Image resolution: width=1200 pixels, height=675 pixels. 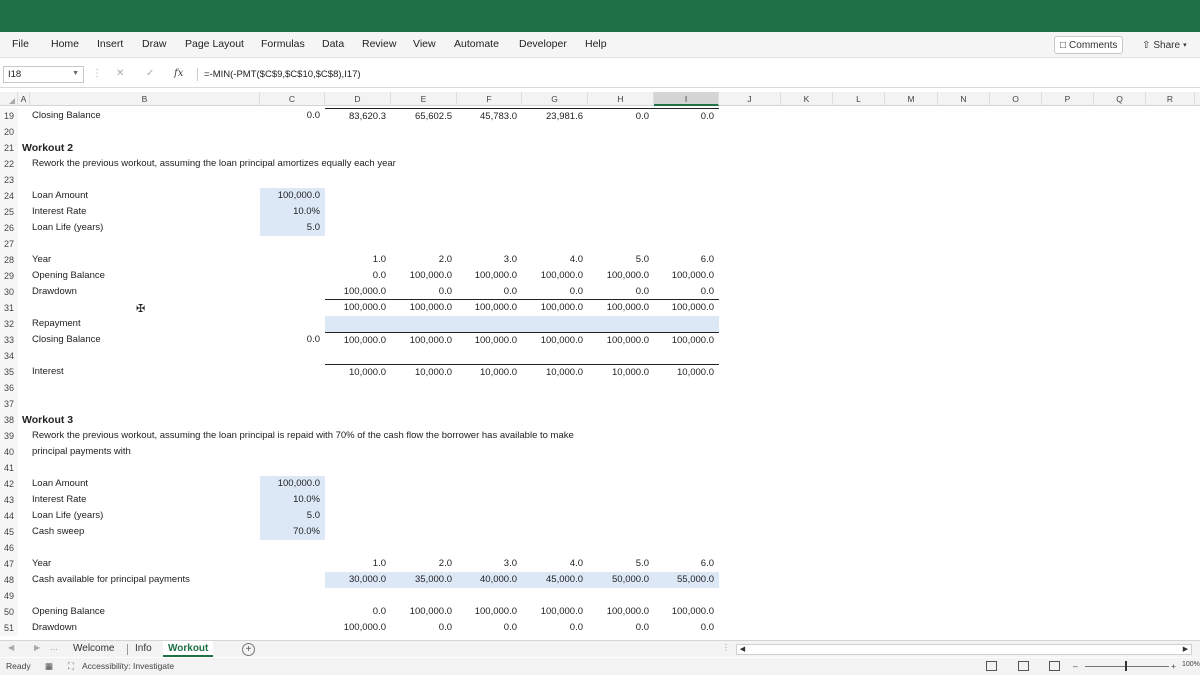 What do you see at coordinates (9, 228) in the screenshot?
I see `row-header: 26` at bounding box center [9, 228].